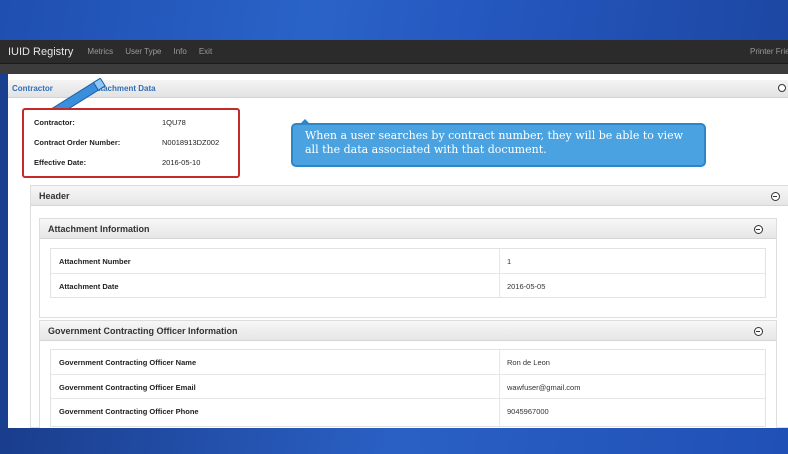 The height and width of the screenshot is (454, 788). I want to click on officer-email-value: wawfuser@gmail.com, so click(544, 387).